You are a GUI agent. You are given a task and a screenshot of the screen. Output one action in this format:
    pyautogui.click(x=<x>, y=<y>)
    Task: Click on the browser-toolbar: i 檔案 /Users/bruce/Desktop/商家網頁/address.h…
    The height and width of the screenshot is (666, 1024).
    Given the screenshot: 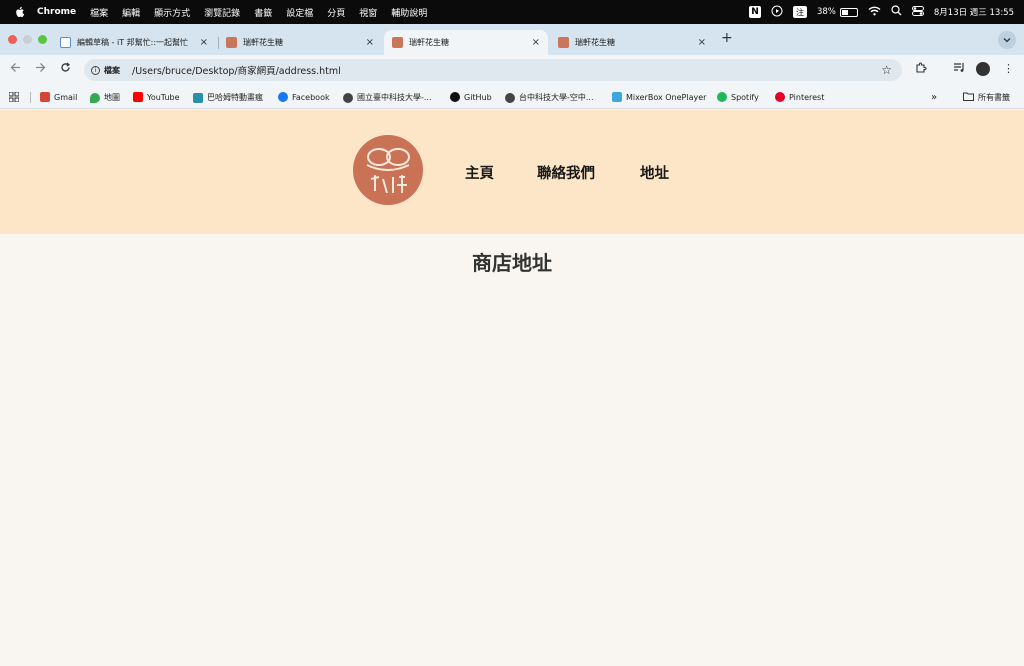 What is the action you would take?
    pyautogui.click(x=512, y=70)
    